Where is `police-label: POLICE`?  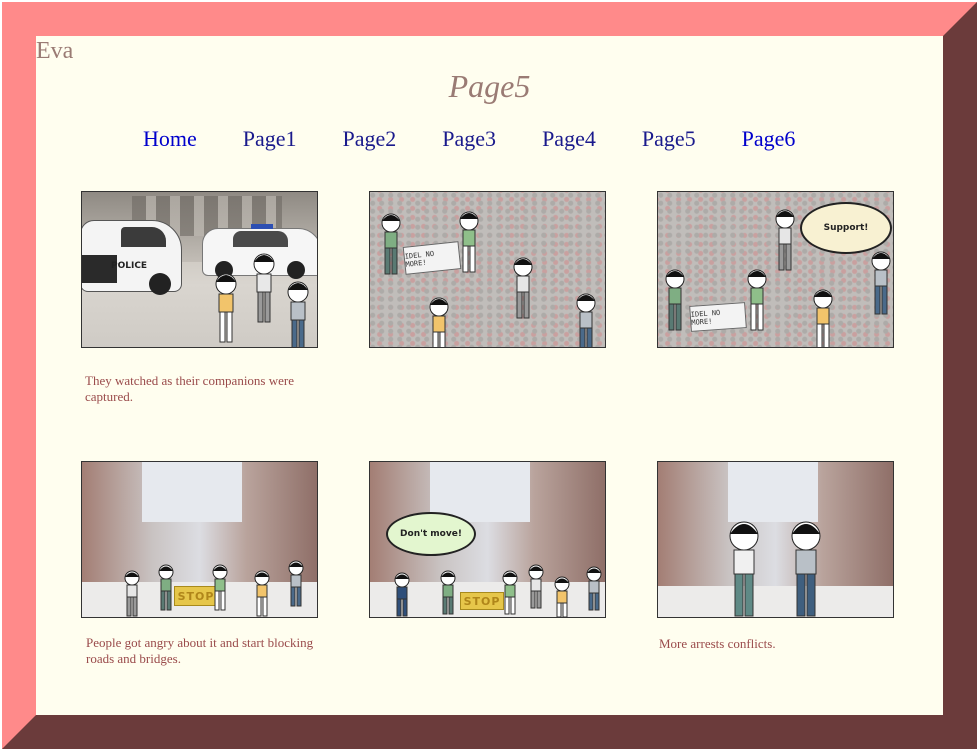 police-label: POLICE is located at coordinates (129, 266).